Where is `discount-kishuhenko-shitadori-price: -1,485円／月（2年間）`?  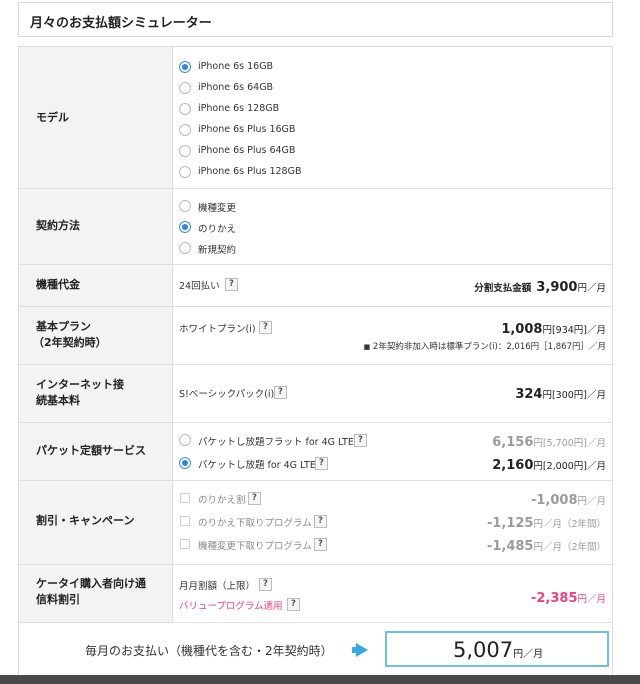 discount-kishuhenko-shitadori-price: -1,485円／月（2年間） is located at coordinates (546, 544).